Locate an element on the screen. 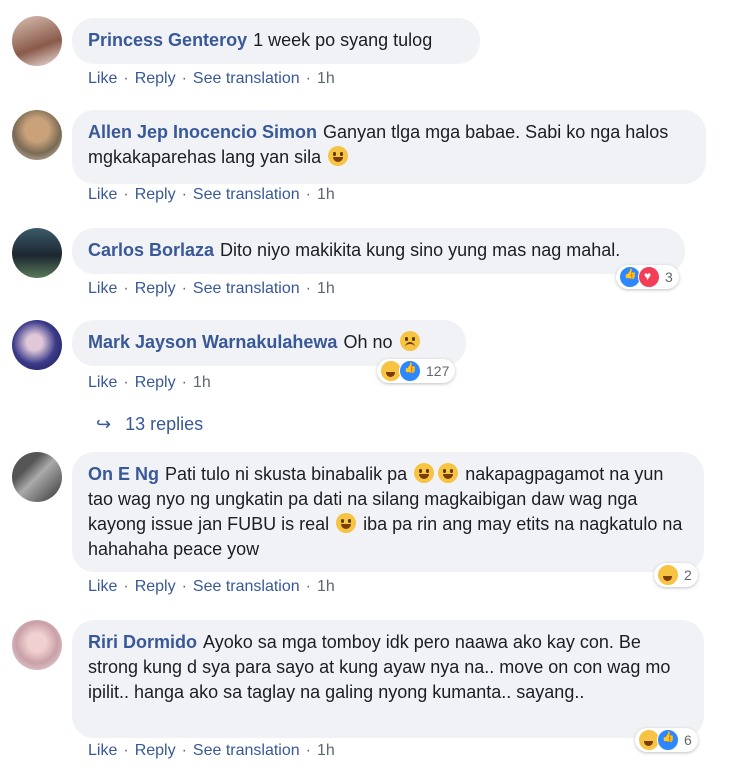 The width and height of the screenshot is (750, 772). replies-count-label: 13 replies is located at coordinates (164, 424).